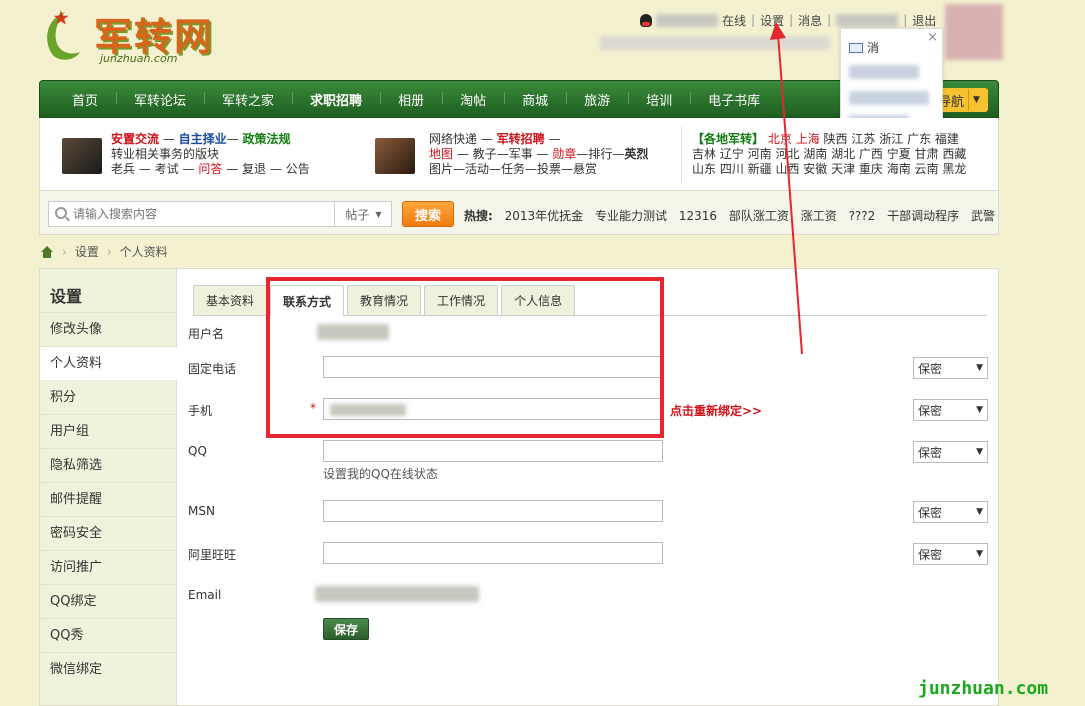 This screenshot has width=1085, height=706. I want to click on wangwang-label: 阿里旺旺, so click(212, 555).